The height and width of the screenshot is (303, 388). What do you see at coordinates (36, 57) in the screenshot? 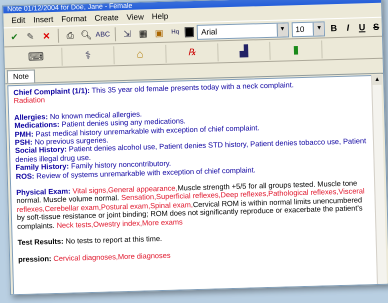
I see `keyboard-icon: ⌨` at bounding box center [36, 57].